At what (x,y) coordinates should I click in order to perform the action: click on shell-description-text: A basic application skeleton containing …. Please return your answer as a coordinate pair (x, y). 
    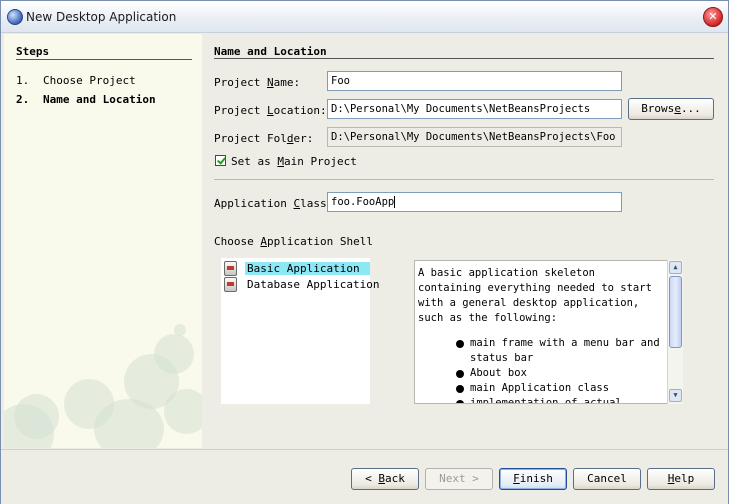
    Looking at the image, I should click on (535, 295).